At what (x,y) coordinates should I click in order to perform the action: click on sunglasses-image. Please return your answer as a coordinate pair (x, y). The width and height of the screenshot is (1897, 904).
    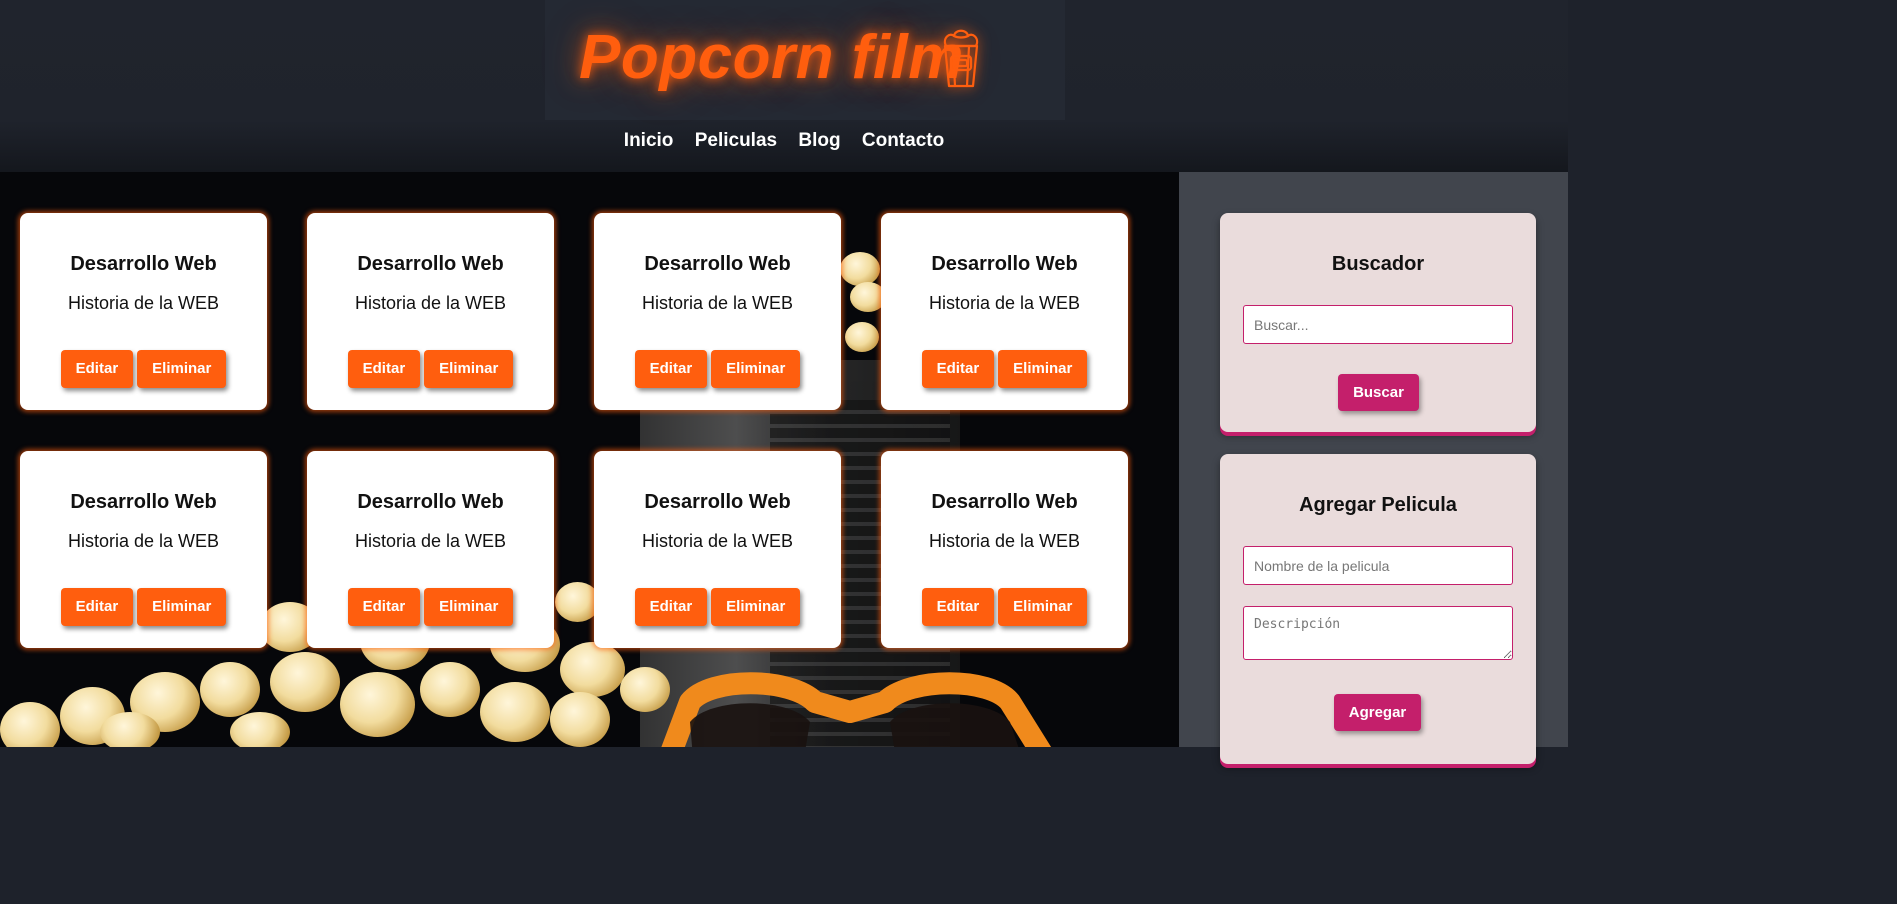
    Looking at the image, I should click on (856, 709).